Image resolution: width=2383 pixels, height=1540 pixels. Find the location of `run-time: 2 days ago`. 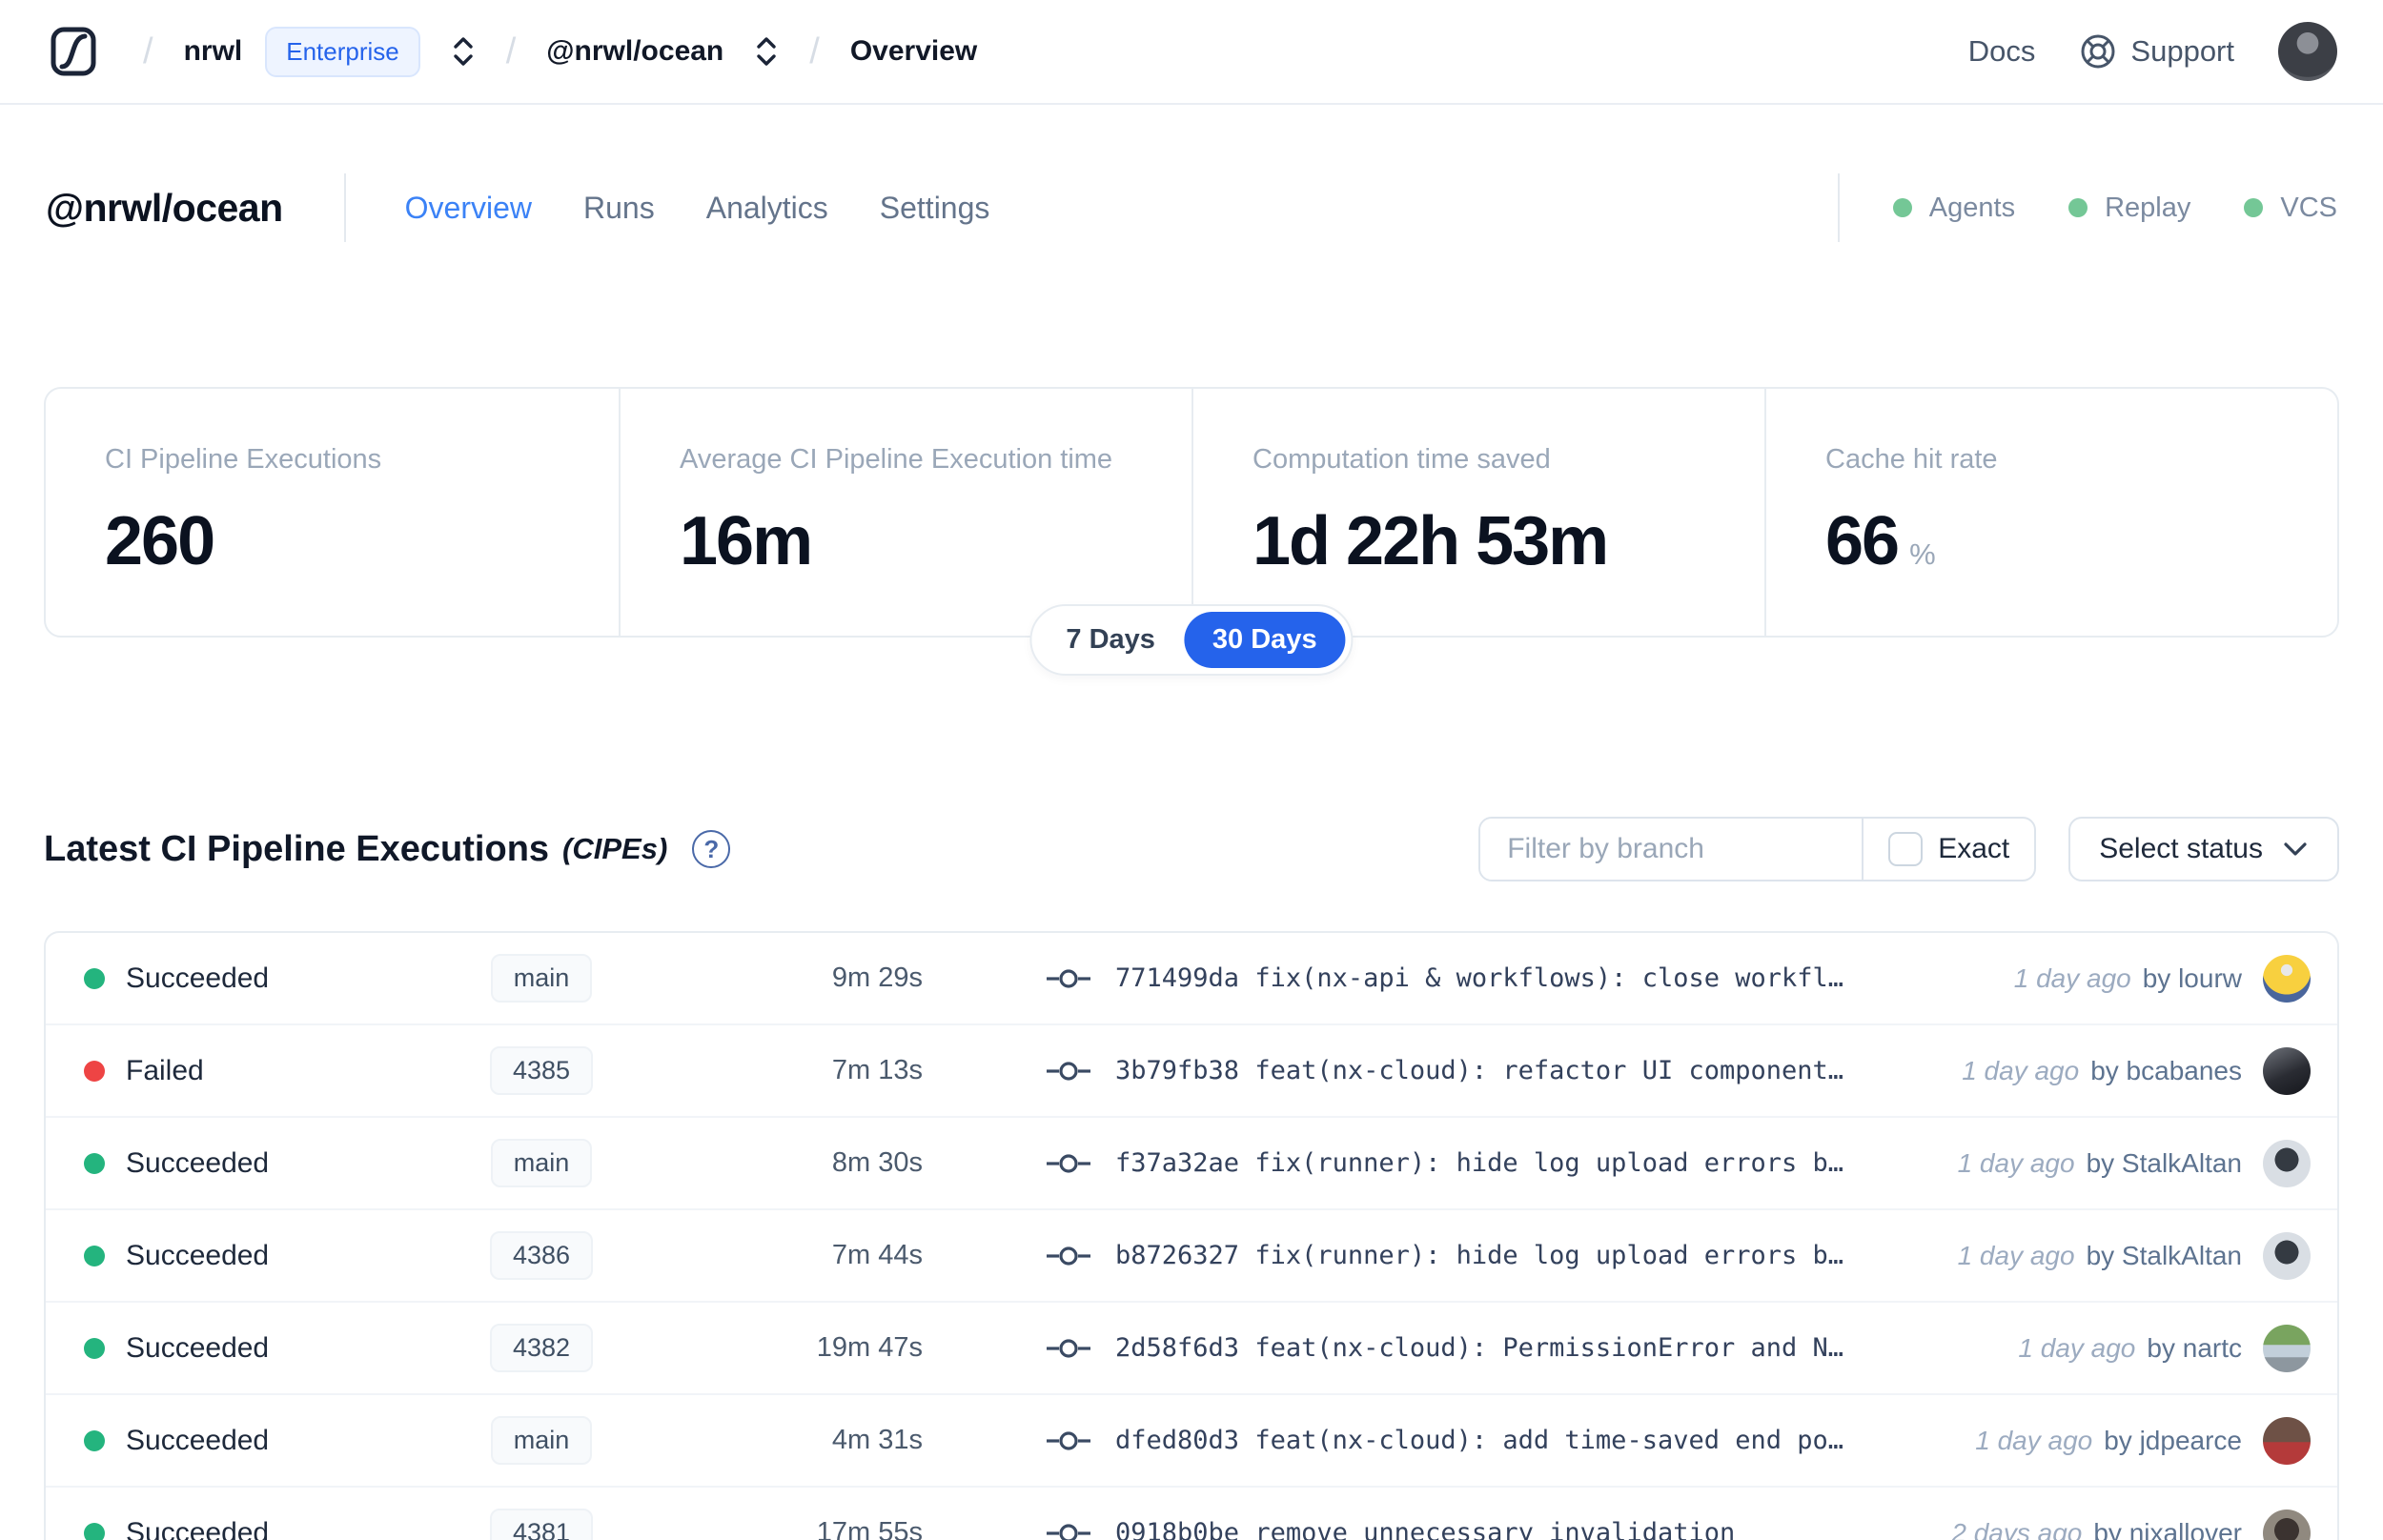

run-time: 2 days ago is located at coordinates (2017, 1528).